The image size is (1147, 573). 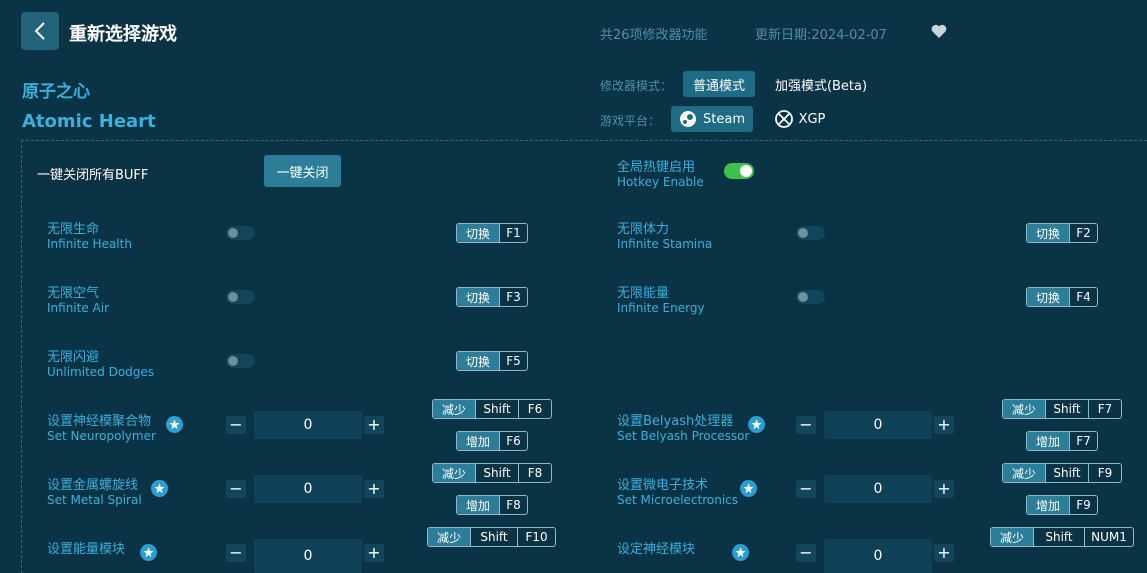 What do you see at coordinates (513, 233) in the screenshot?
I see `hotkey-key: F1` at bounding box center [513, 233].